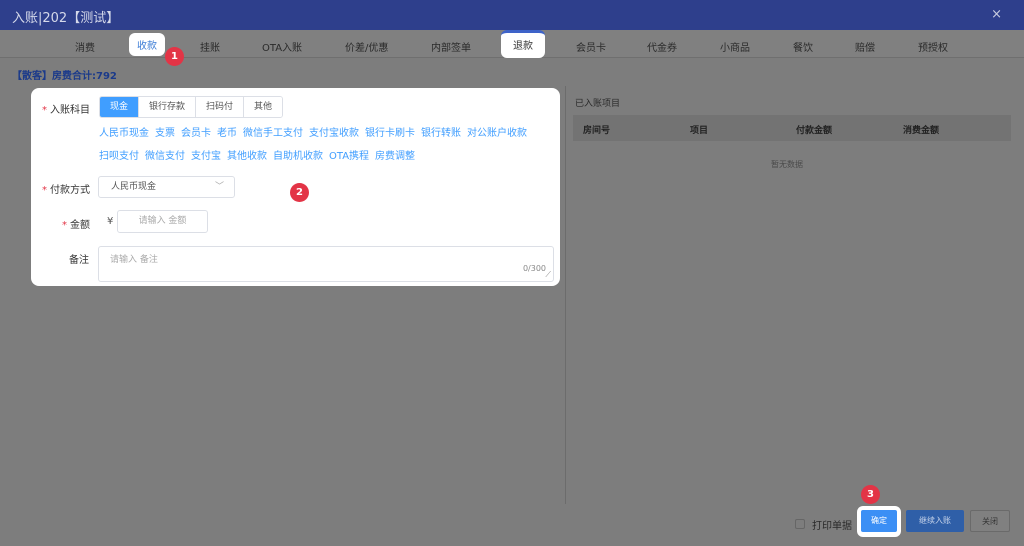 The width and height of the screenshot is (1024, 546). What do you see at coordinates (699, 131) in the screenshot?
I see `col-item: 项目` at bounding box center [699, 131].